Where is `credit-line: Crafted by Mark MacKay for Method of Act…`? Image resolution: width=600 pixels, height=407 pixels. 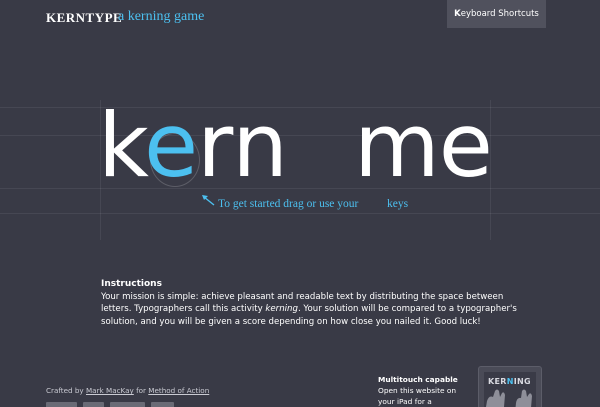
credit-line: Crafted by Mark MacKay for Method of Act… is located at coordinates (127, 390).